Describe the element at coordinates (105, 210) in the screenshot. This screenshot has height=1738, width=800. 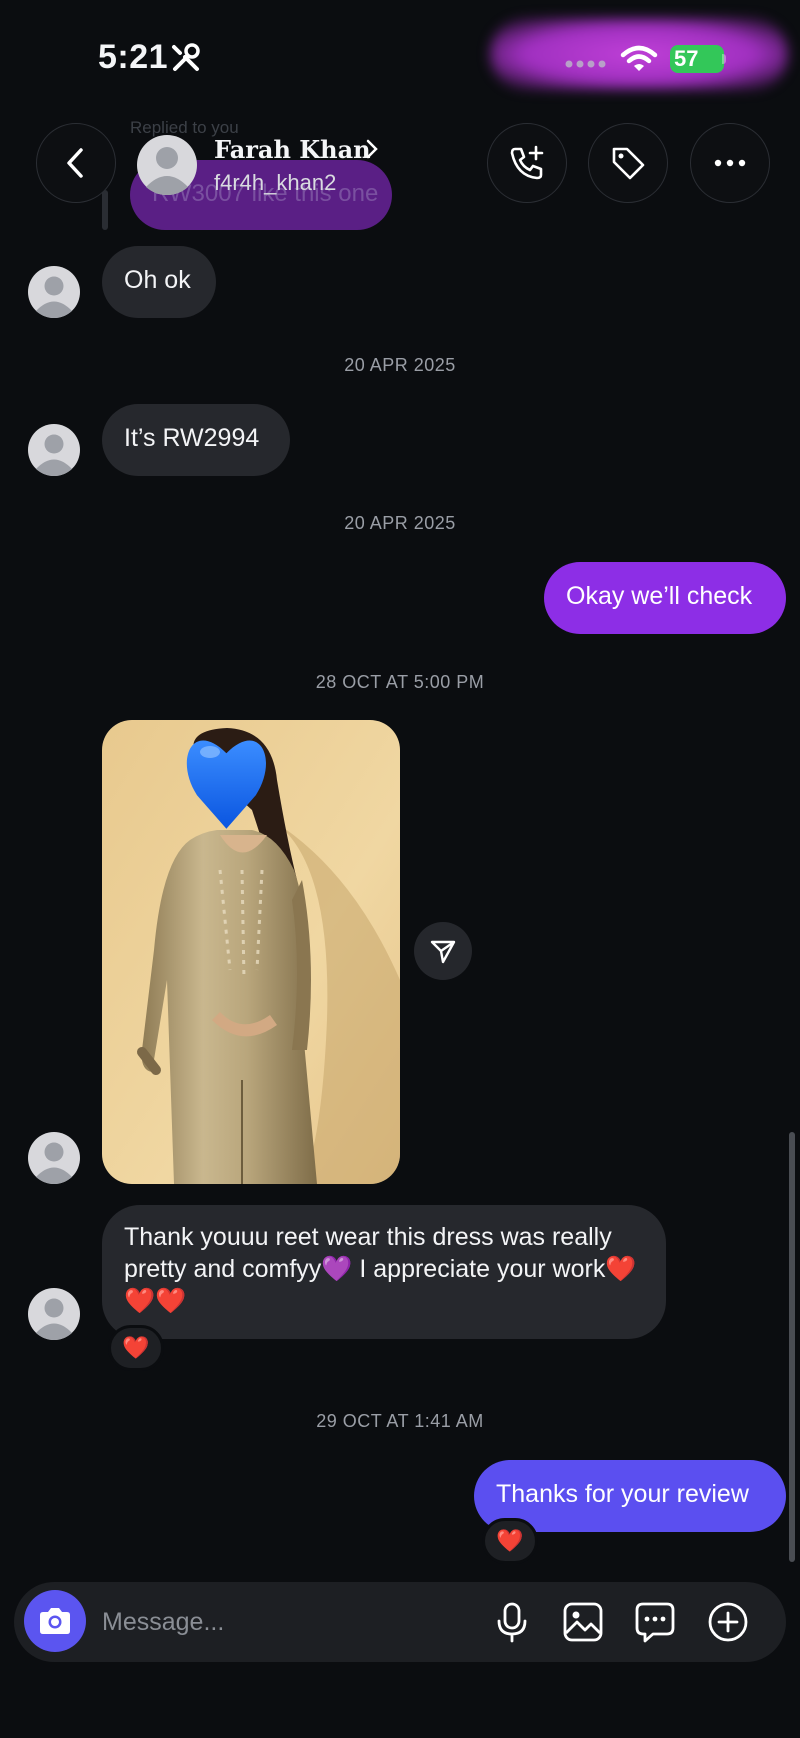
I see `reply-line` at that location.